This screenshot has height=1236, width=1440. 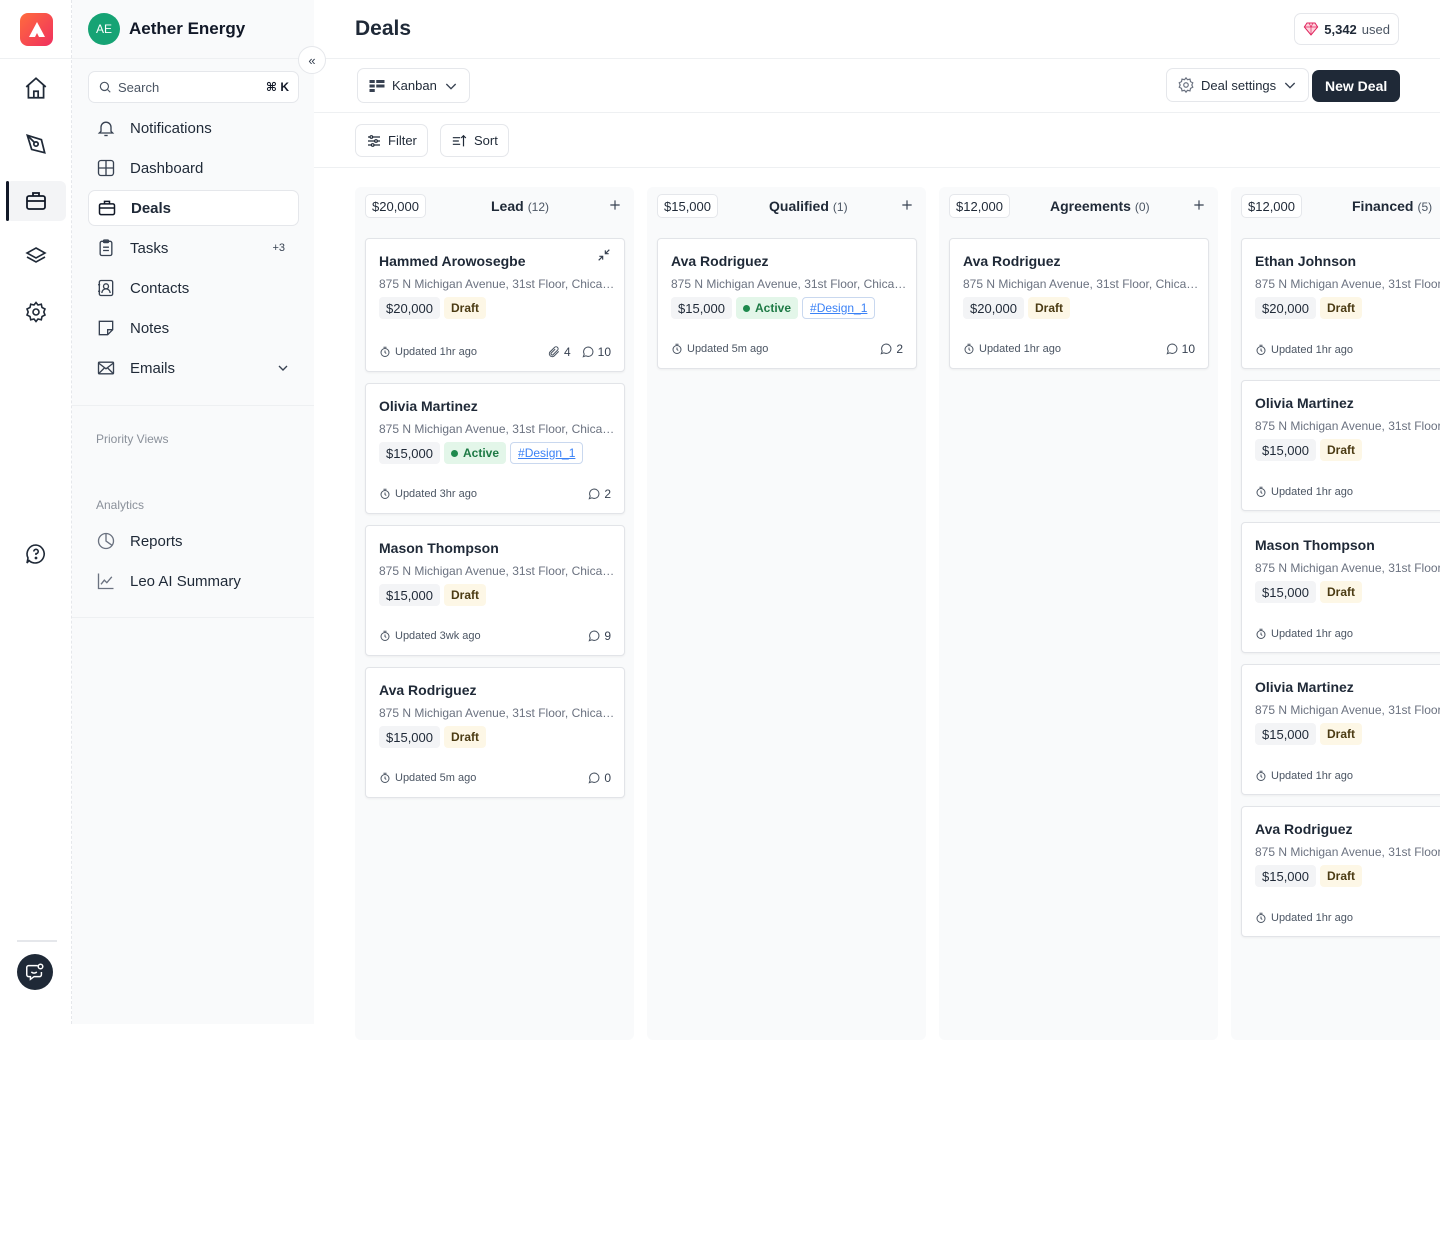 What do you see at coordinates (1312, 634) in the screenshot?
I see `updated-time: Updated 1hr ago` at bounding box center [1312, 634].